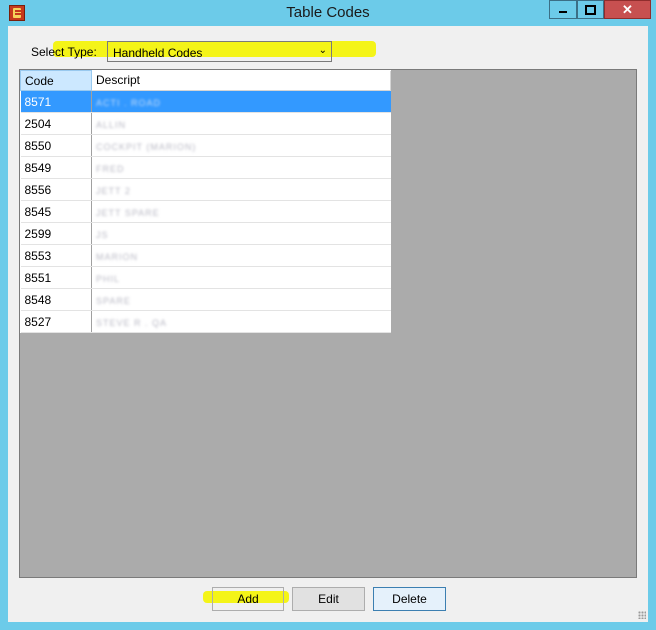  I want to click on table-row: 8548 SPARE, so click(205, 299).